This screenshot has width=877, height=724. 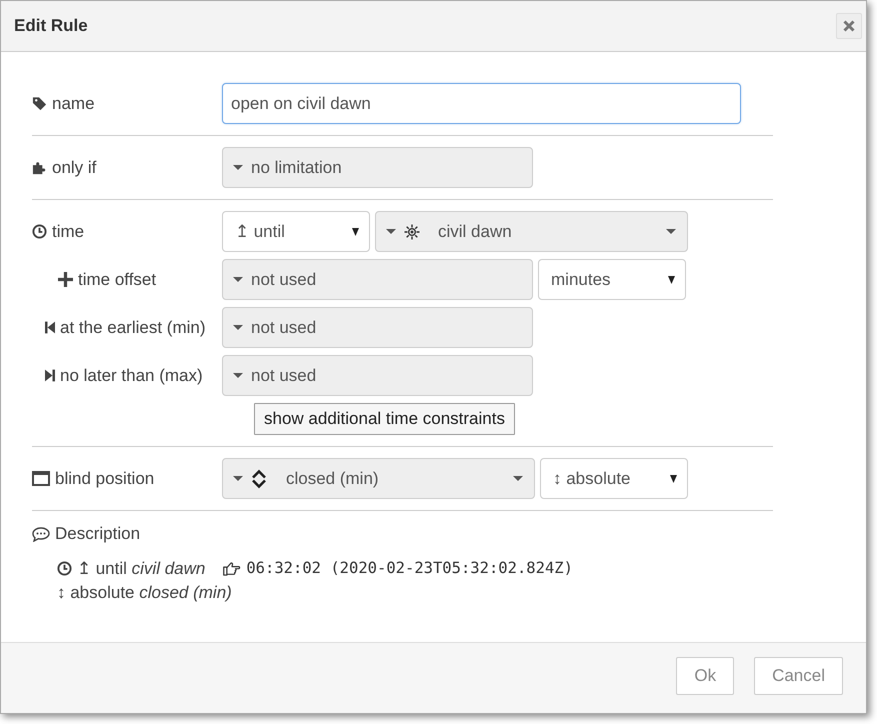 I want to click on type-dropdown: no limitation, so click(x=377, y=167).